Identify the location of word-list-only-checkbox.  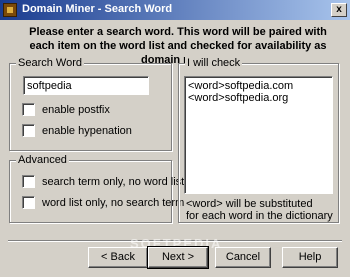
(28, 202).